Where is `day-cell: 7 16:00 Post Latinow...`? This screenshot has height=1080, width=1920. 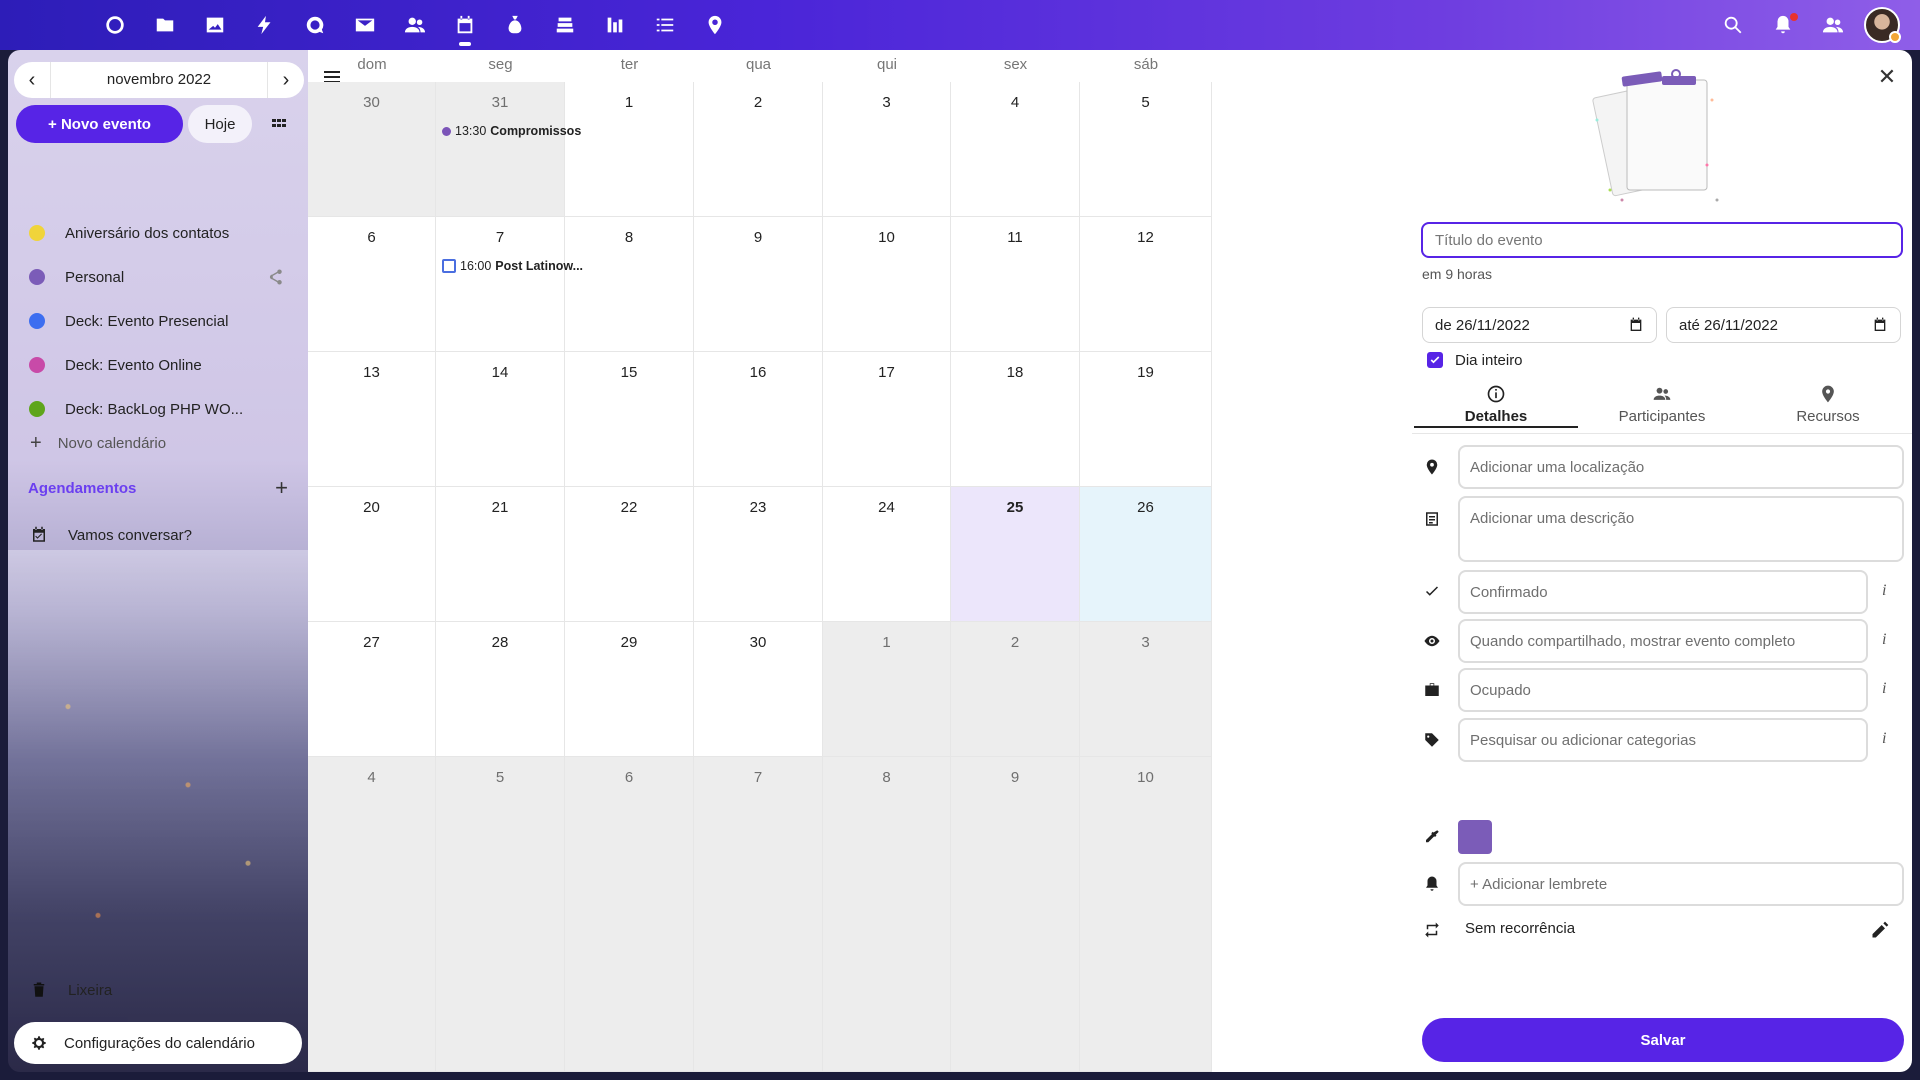
day-cell: 7 16:00 Post Latinow... is located at coordinates (509, 284).